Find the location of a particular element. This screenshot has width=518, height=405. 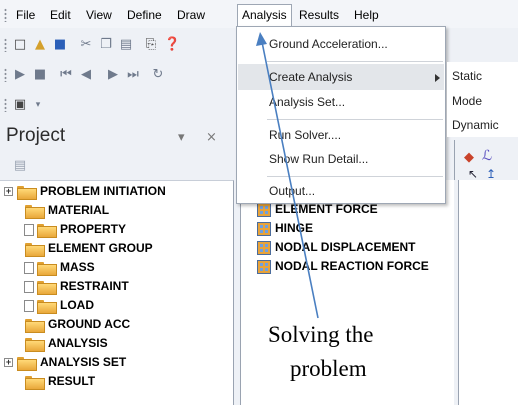

panel-tool-icon: ▤ is located at coordinates (20, 166).